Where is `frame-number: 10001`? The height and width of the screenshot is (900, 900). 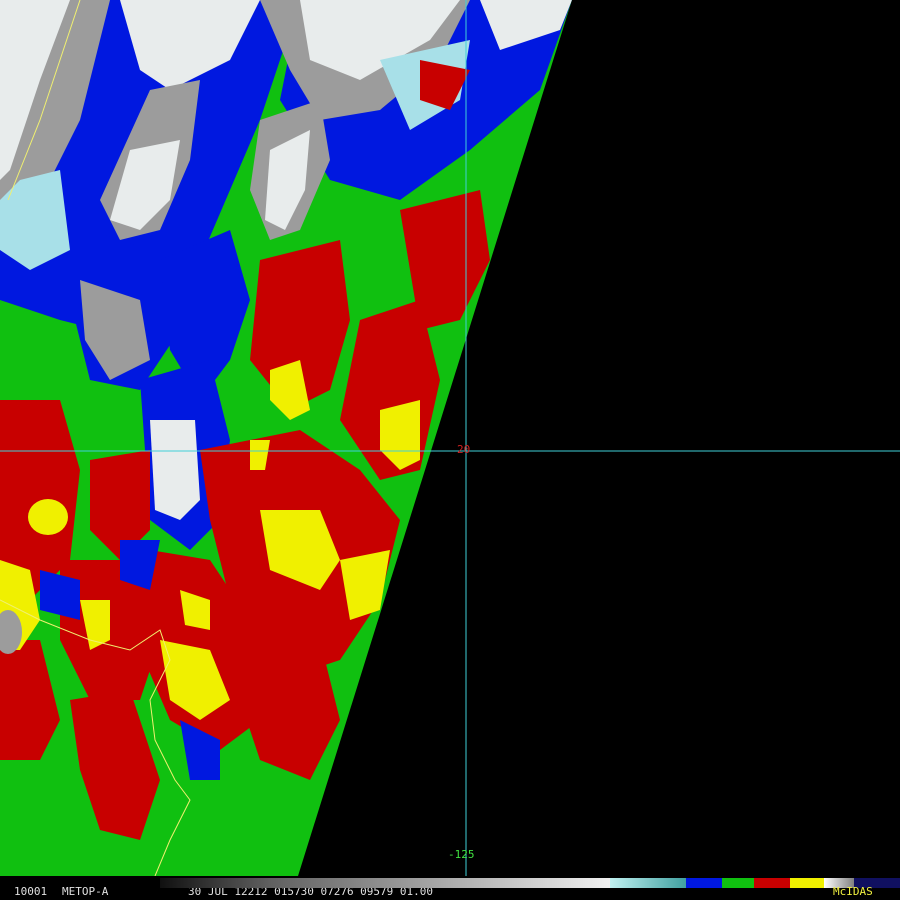 frame-number: 10001 is located at coordinates (31, 891).